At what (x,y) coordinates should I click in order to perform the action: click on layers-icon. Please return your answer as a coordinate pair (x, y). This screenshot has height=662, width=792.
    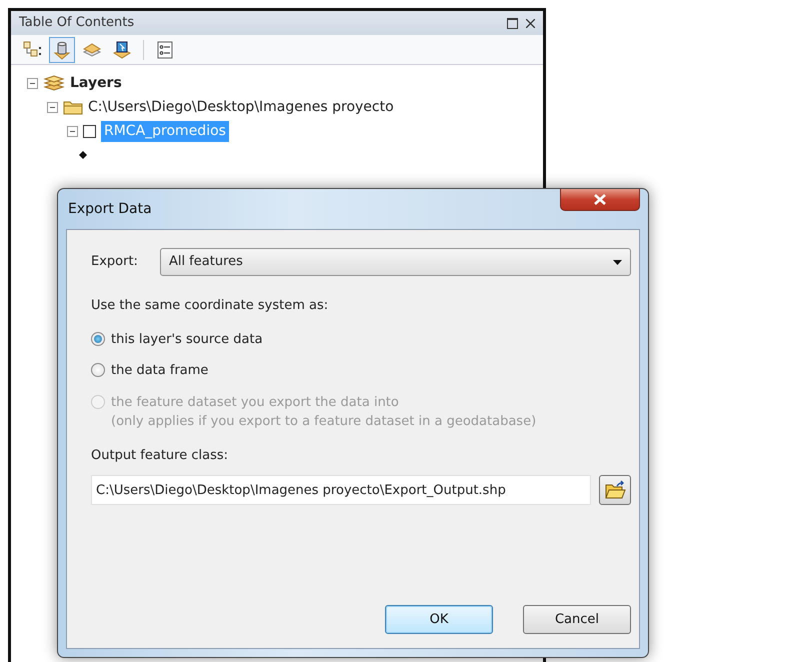
    Looking at the image, I should click on (54, 83).